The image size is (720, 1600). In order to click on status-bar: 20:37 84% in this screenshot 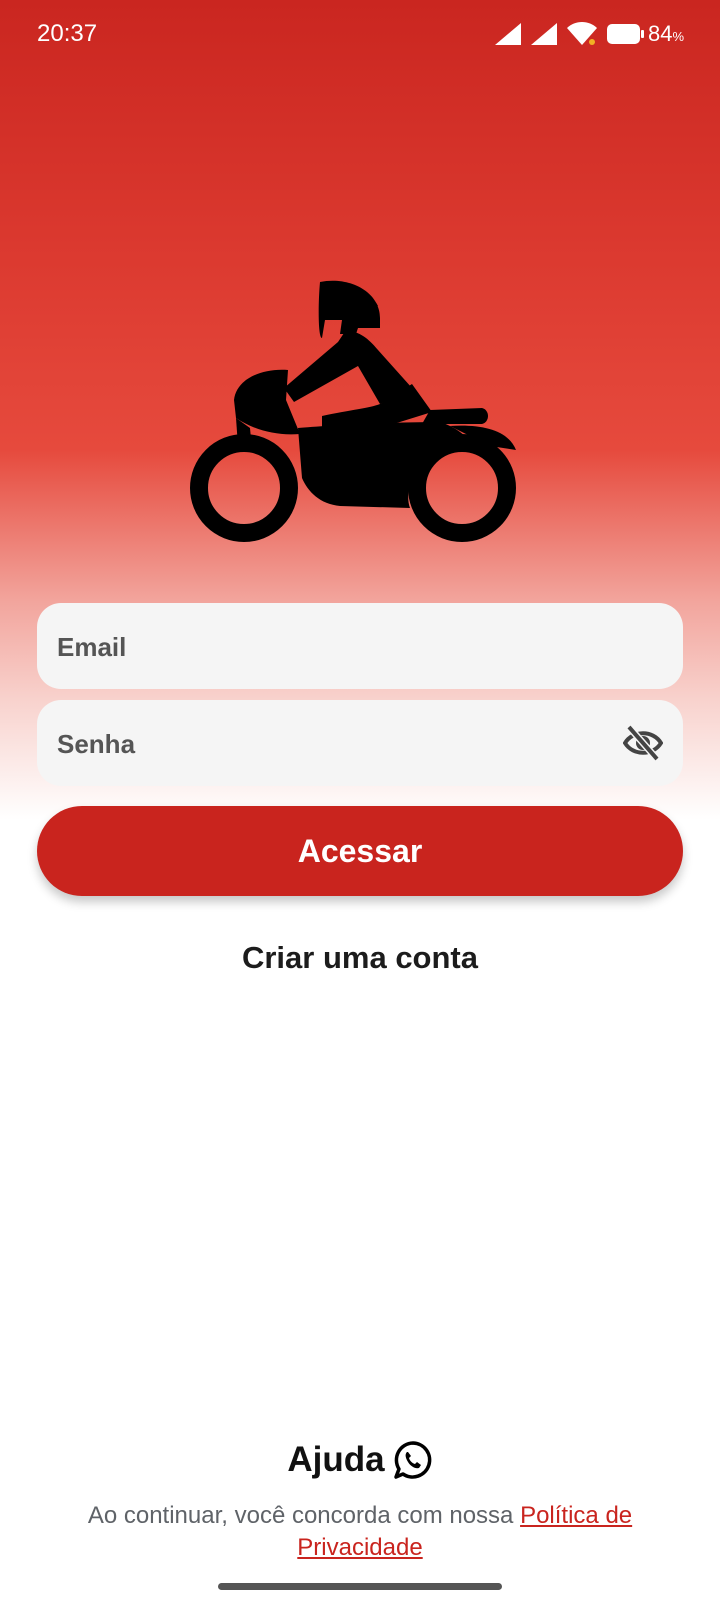, I will do `click(360, 35)`.